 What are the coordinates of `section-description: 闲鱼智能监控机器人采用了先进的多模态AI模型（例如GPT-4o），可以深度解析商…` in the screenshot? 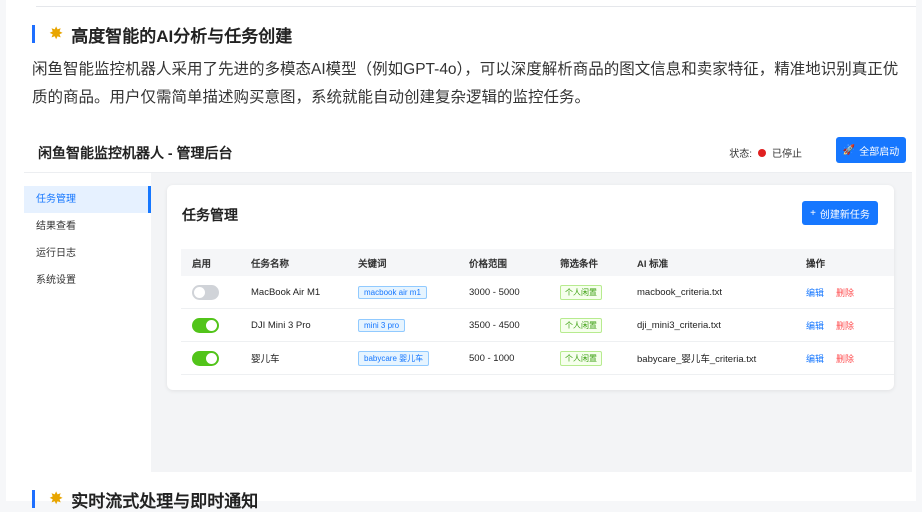 It's located at (465, 83).